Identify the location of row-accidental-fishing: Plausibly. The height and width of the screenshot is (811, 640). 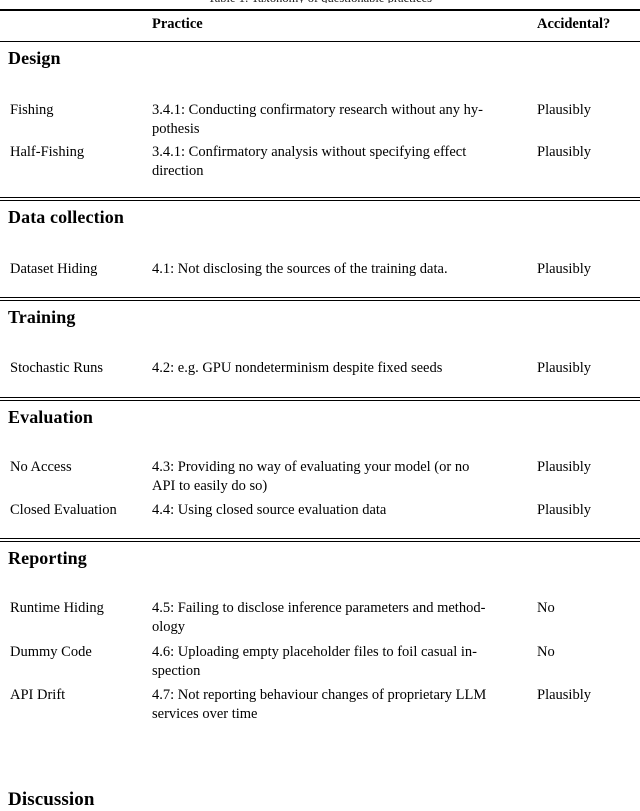
(564, 110).